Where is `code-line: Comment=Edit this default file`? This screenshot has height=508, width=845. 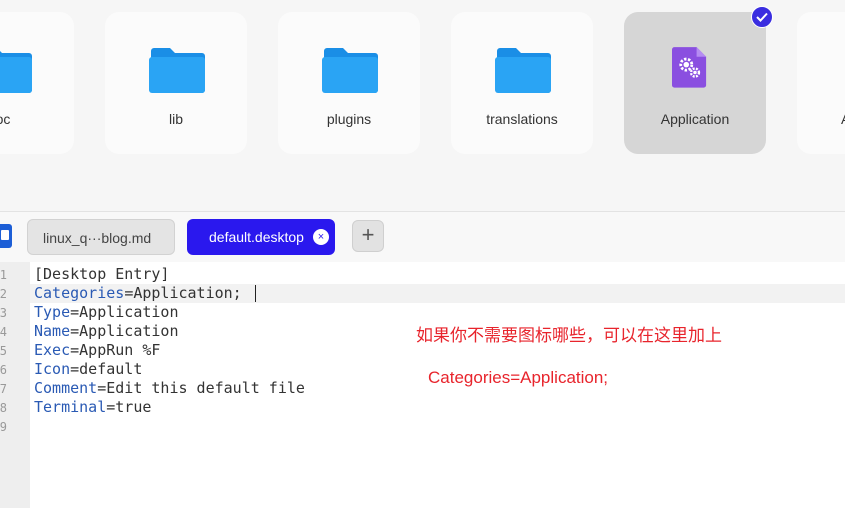 code-line: Comment=Edit this default file is located at coordinates (169, 388).